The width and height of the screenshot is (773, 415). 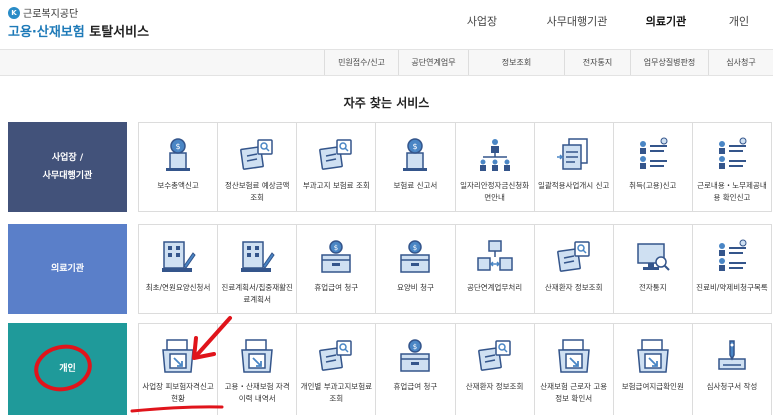 I want to click on service-tile: 고용・산재보험 자격 이력 내역서, so click(x=258, y=369).